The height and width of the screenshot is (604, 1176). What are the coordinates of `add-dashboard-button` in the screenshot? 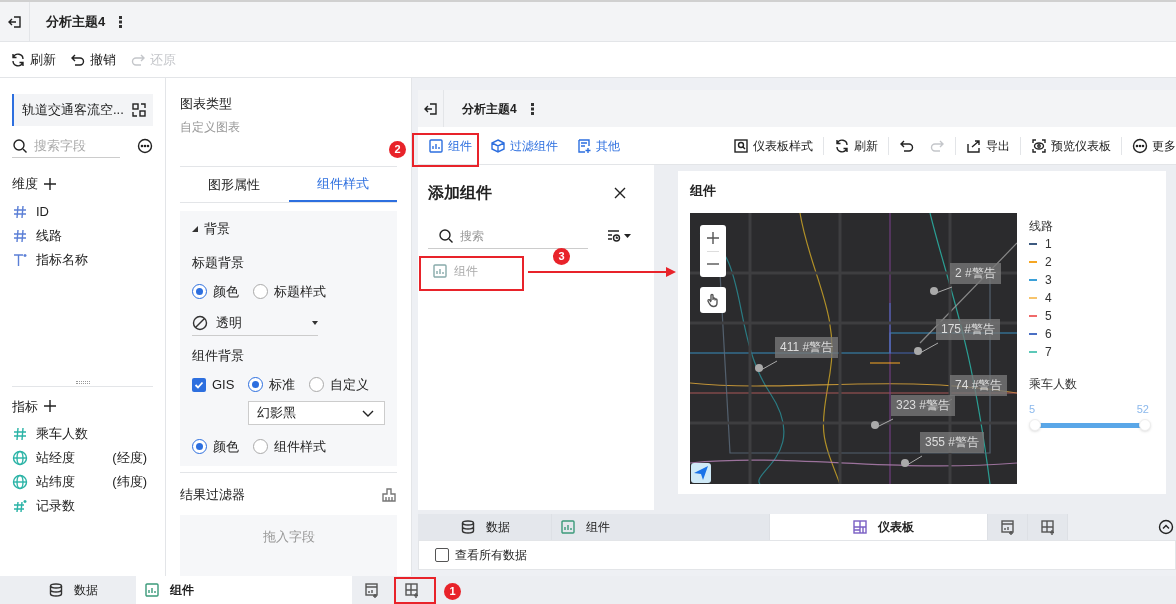 It's located at (1048, 527).